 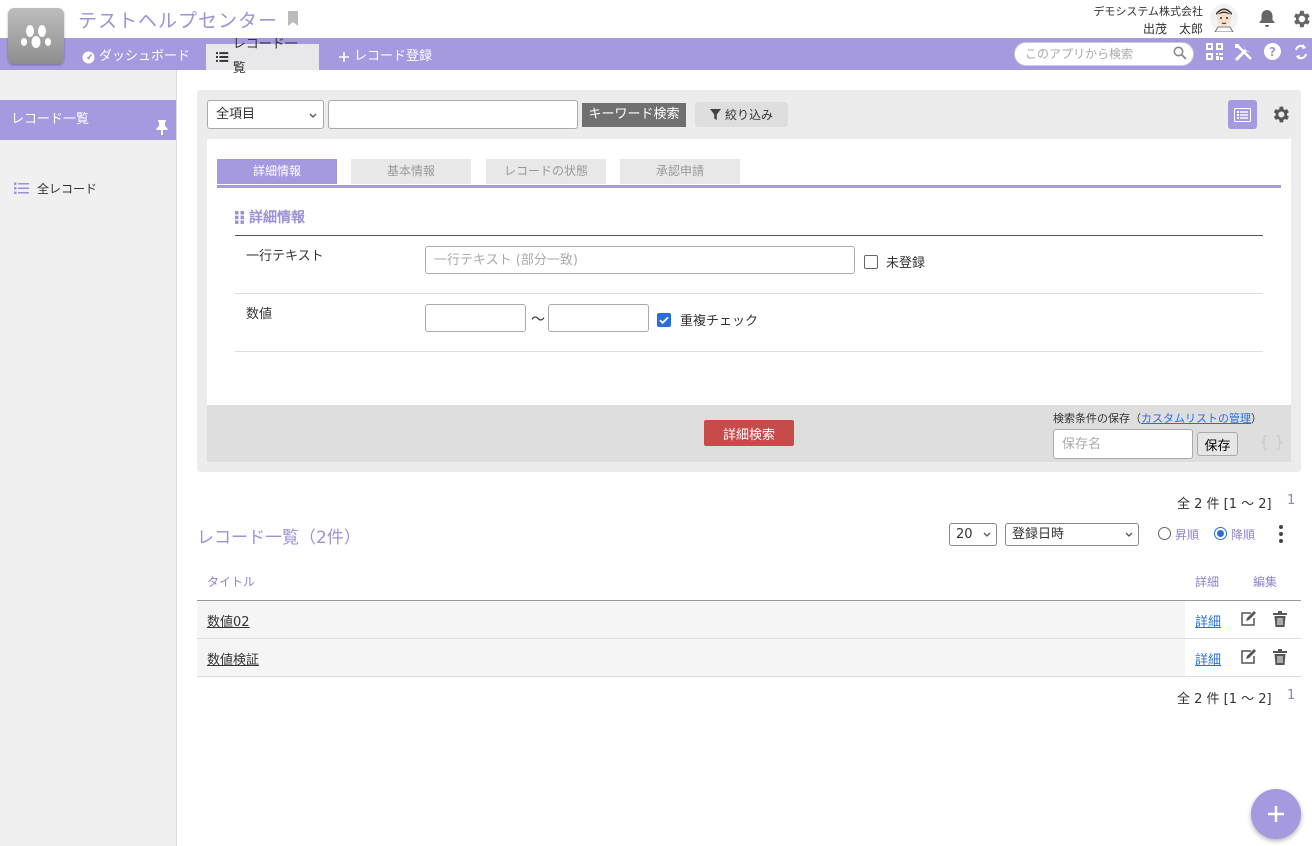 What do you see at coordinates (1224, 699) in the screenshot?
I see `pager-summary-bottom: 全 2 件 [1 〜 2]` at bounding box center [1224, 699].